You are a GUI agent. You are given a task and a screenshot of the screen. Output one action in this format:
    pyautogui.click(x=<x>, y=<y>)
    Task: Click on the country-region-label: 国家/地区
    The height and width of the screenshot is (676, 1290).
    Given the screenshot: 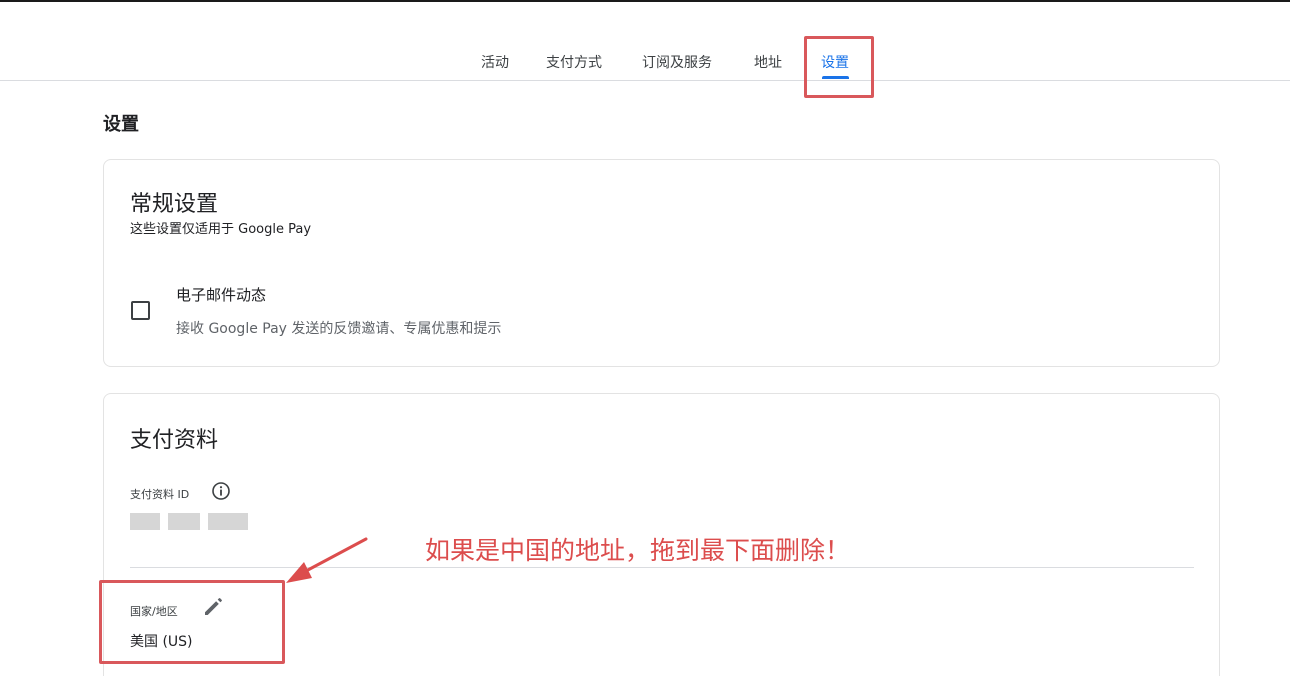 What is the action you would take?
    pyautogui.click(x=154, y=611)
    